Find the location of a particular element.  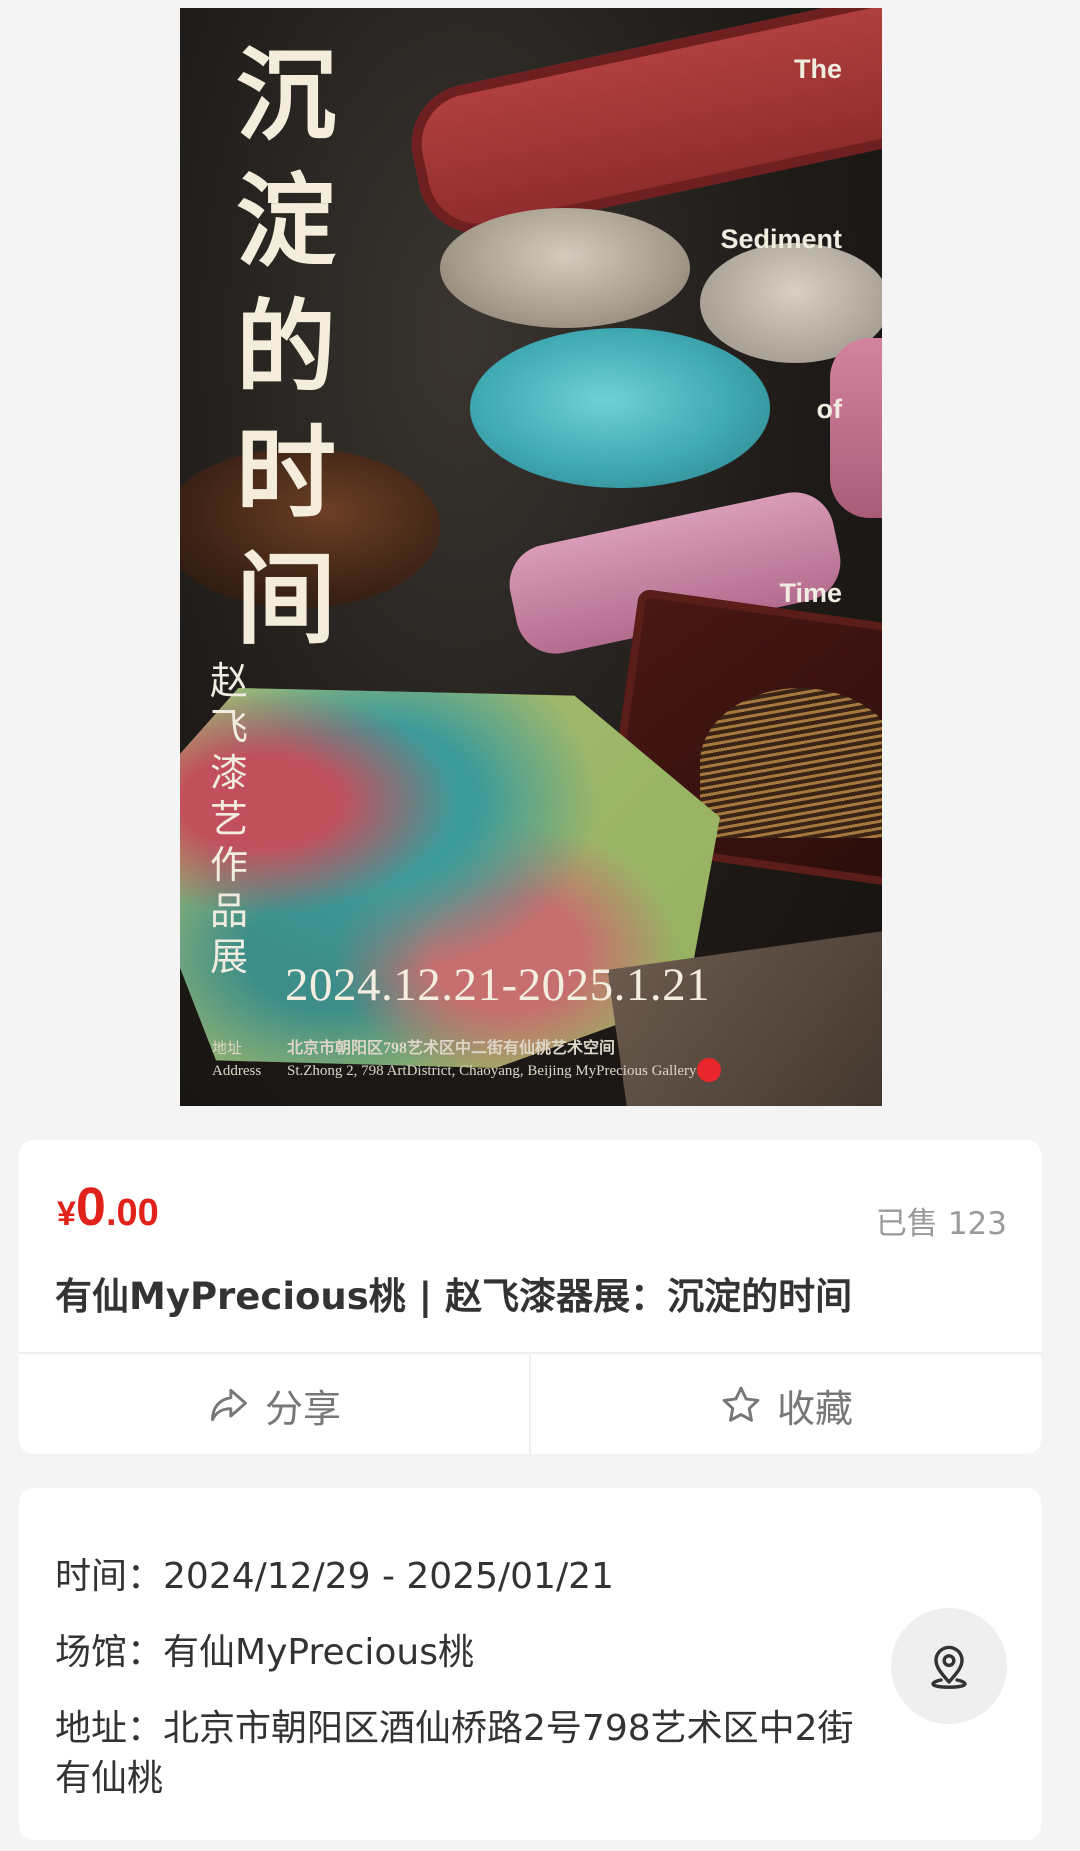

address-value: 北京市朝阳区酒仙桥路2号798艺术区中2街有仙桃 is located at coordinates (454, 1753).